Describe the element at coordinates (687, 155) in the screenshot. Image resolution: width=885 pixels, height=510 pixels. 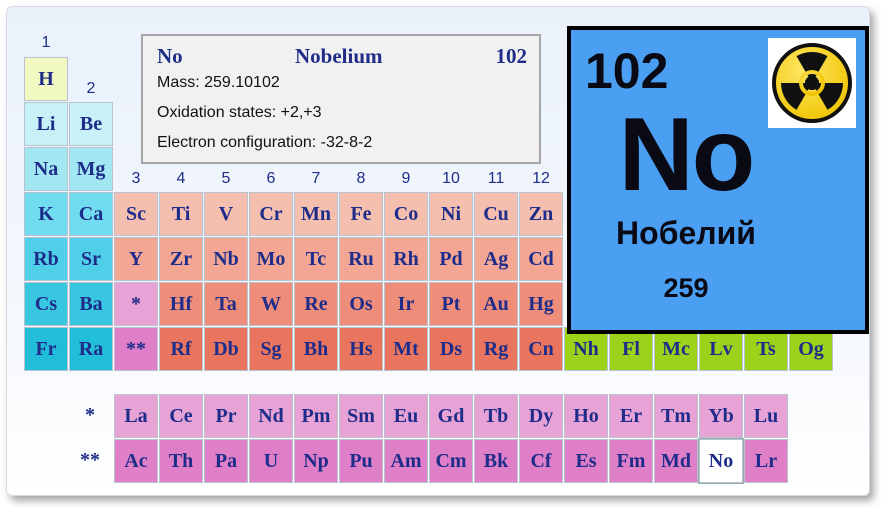
I see `tile-symbol: No` at that location.